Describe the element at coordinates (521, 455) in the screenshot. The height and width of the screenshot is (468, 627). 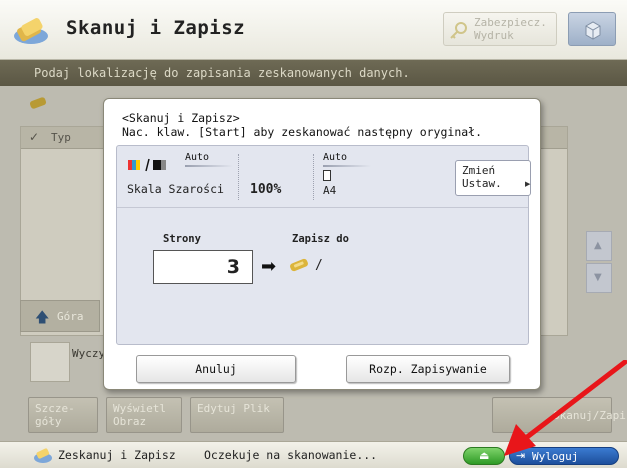
I see `logout-icon: ⇥` at that location.